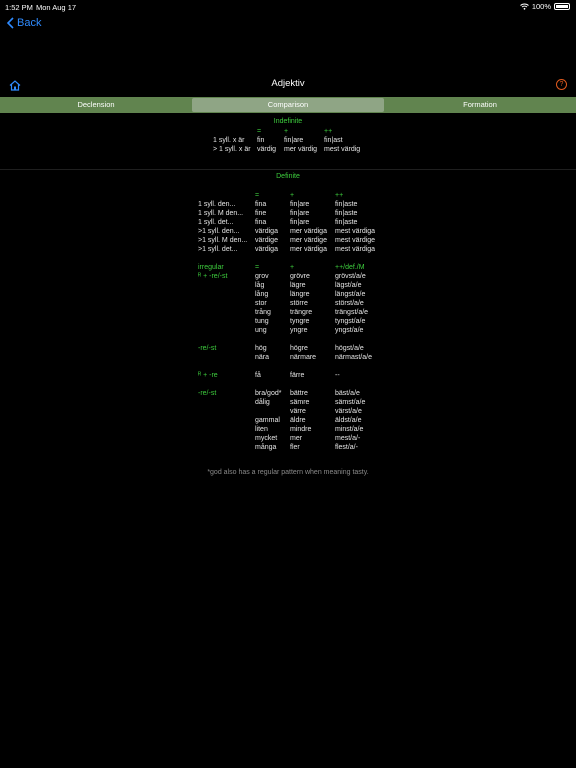 The image size is (576, 768). I want to click on back-label: Back, so click(29, 23).